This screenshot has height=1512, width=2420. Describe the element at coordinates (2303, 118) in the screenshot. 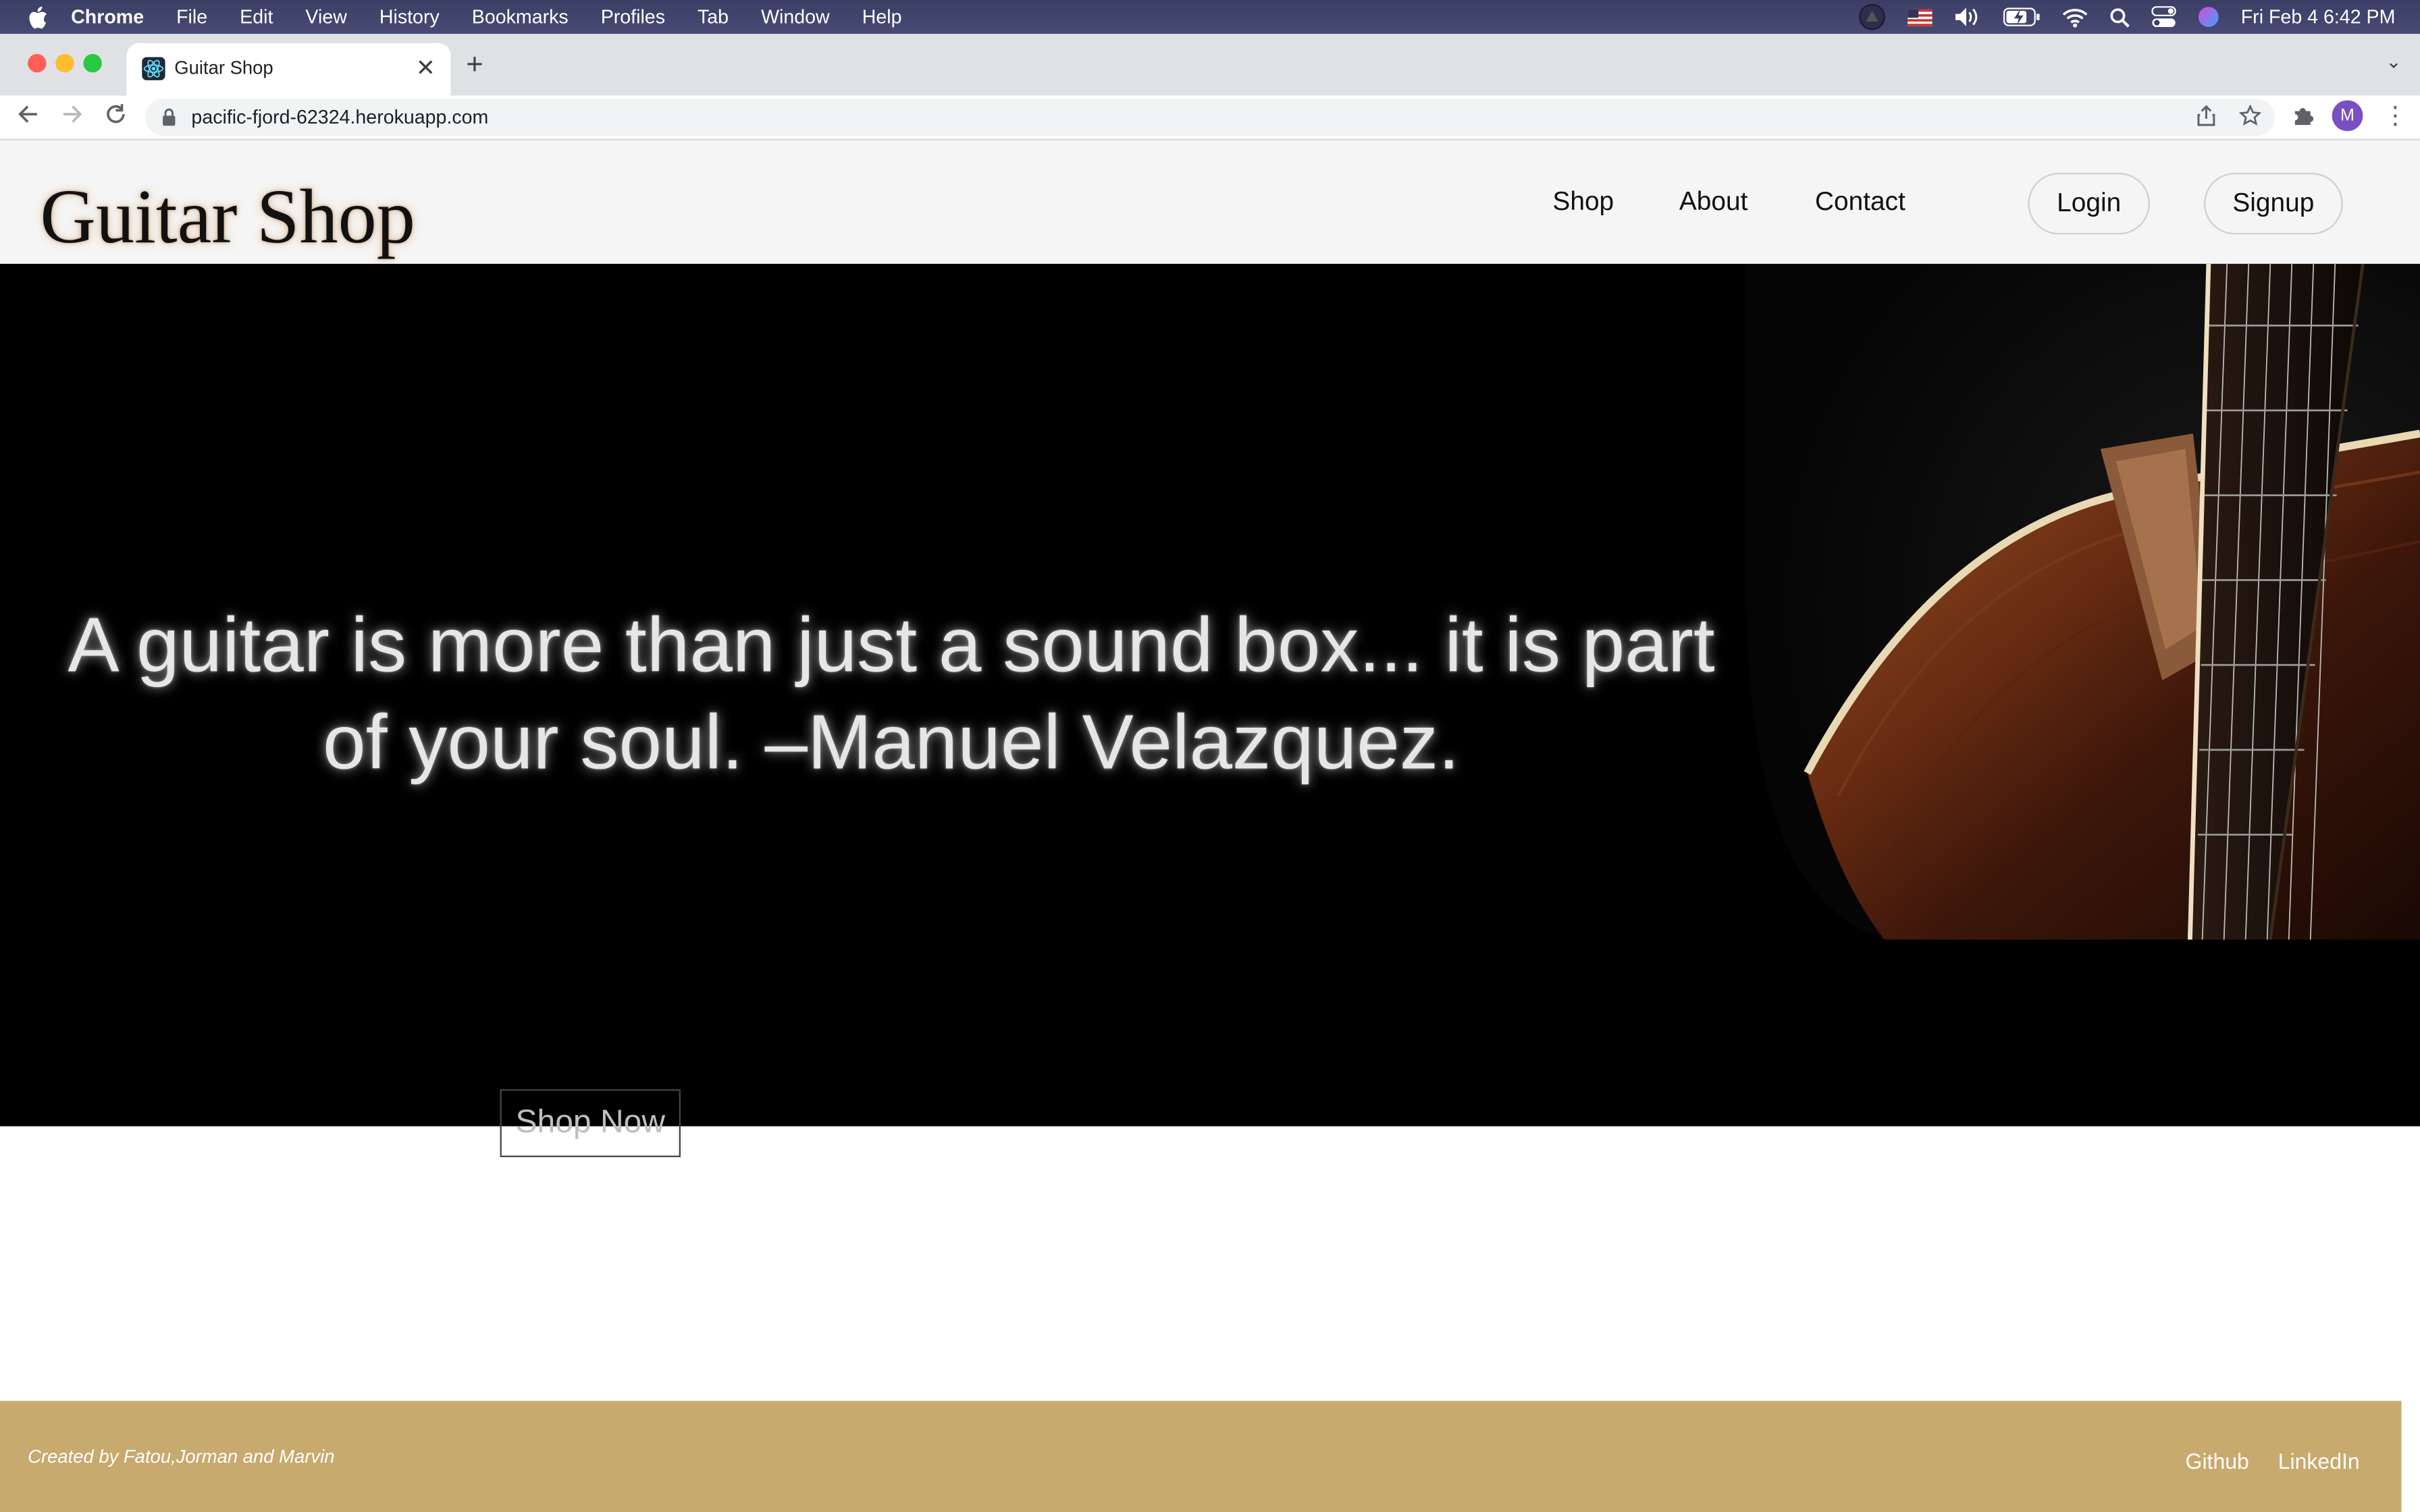

I see `extensions-puzzle-icon` at that location.